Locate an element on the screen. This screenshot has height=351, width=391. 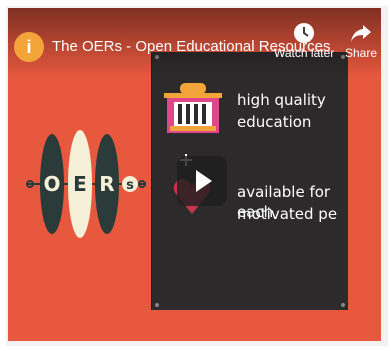
share-label: Share is located at coordinates (361, 53).